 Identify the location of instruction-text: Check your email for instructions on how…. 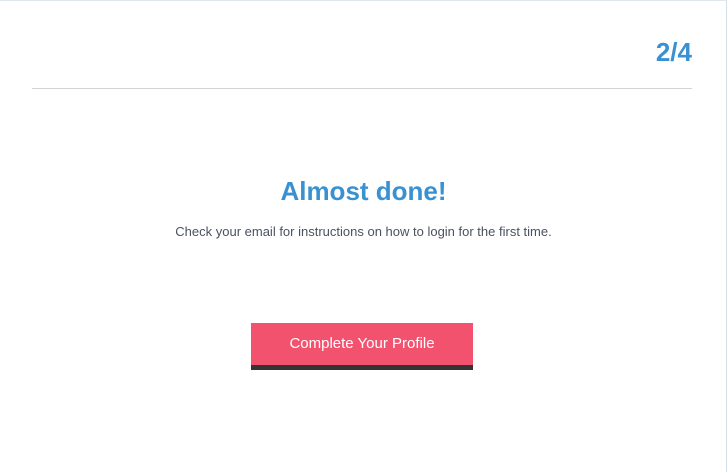
(363, 231).